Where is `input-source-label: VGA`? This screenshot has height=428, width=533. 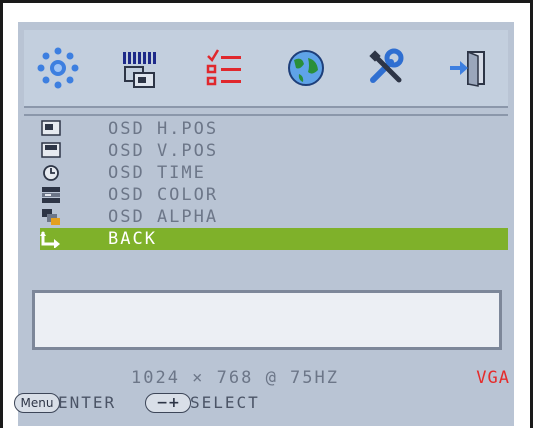
input-source-label: VGA is located at coordinates (493, 378).